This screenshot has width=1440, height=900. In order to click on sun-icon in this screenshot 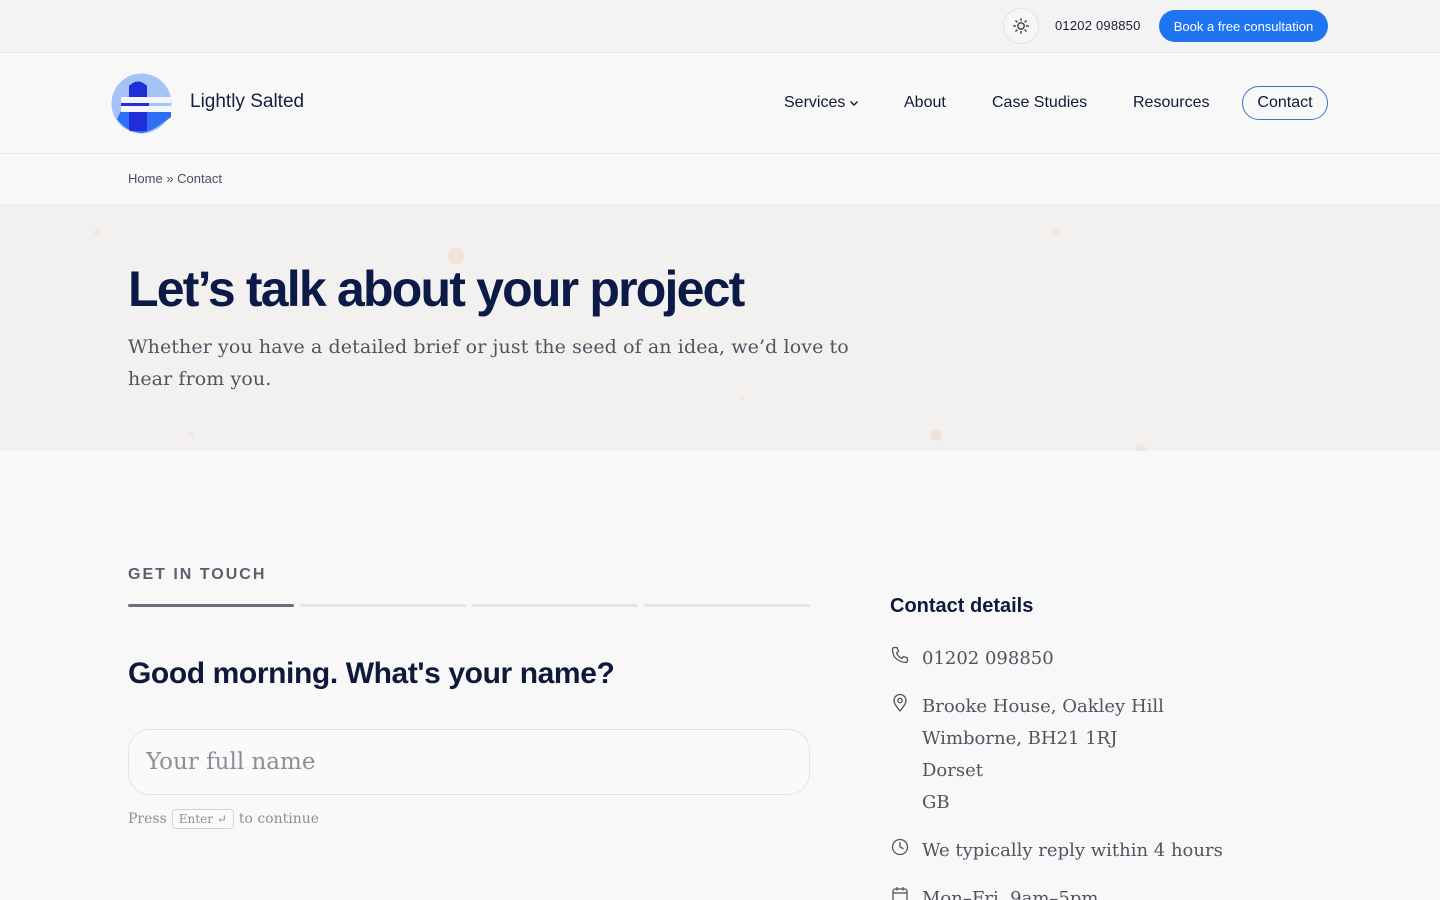, I will do `click(1021, 26)`.